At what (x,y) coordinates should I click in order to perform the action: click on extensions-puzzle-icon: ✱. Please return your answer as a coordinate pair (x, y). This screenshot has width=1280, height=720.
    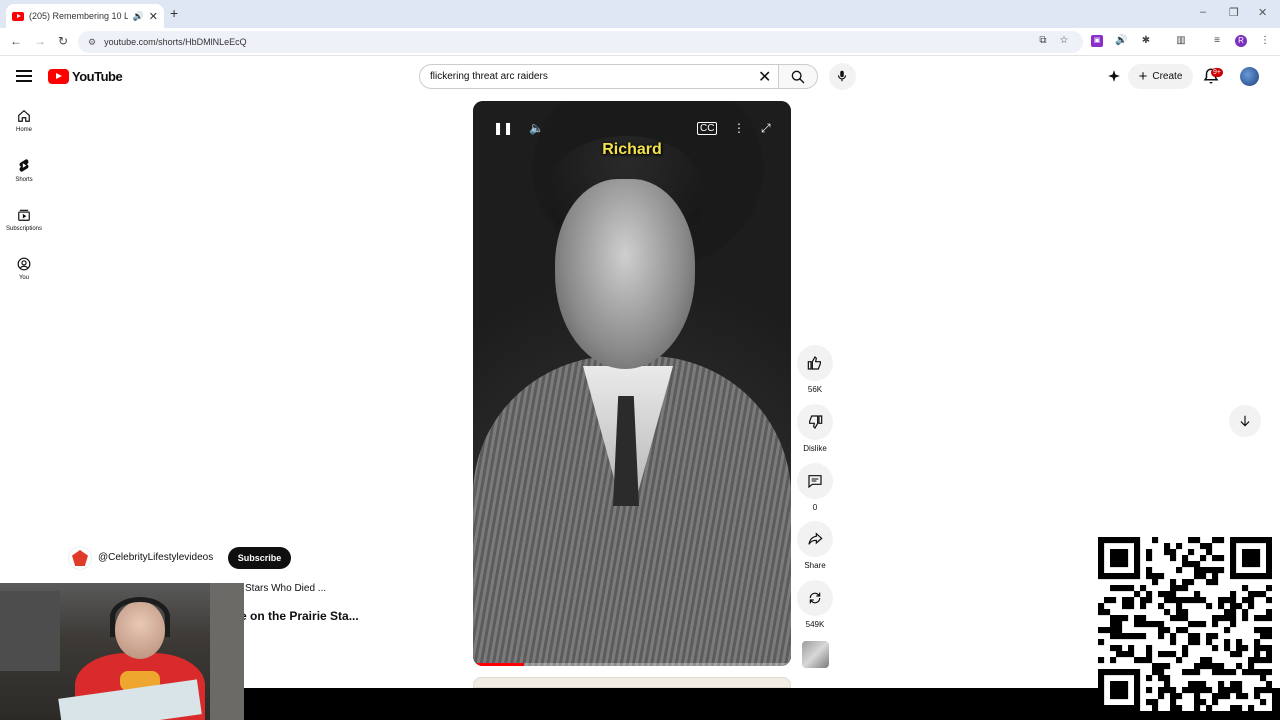
    Looking at the image, I should click on (1146, 41).